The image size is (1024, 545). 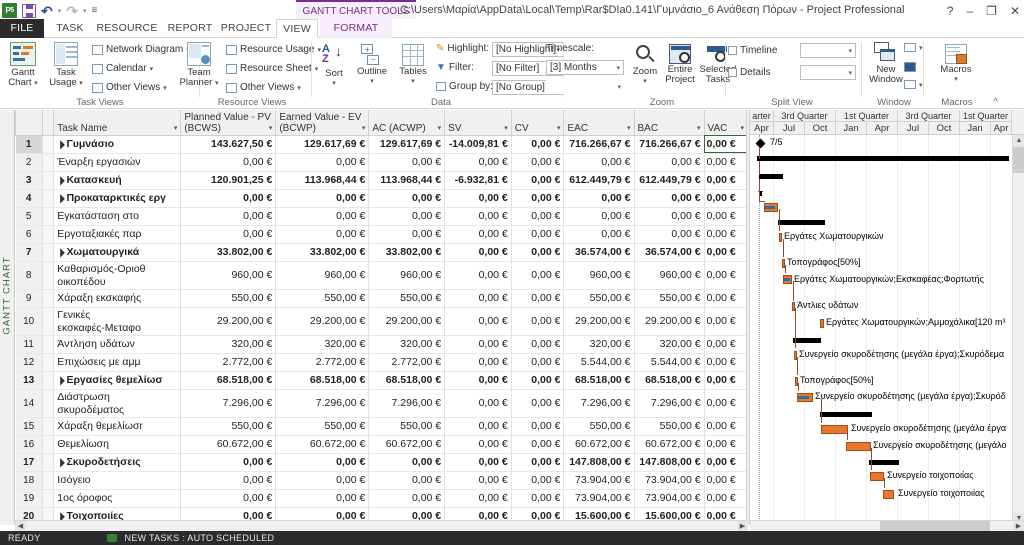 What do you see at coordinates (29, 275) in the screenshot?
I see `row-id-cell: 8` at bounding box center [29, 275].